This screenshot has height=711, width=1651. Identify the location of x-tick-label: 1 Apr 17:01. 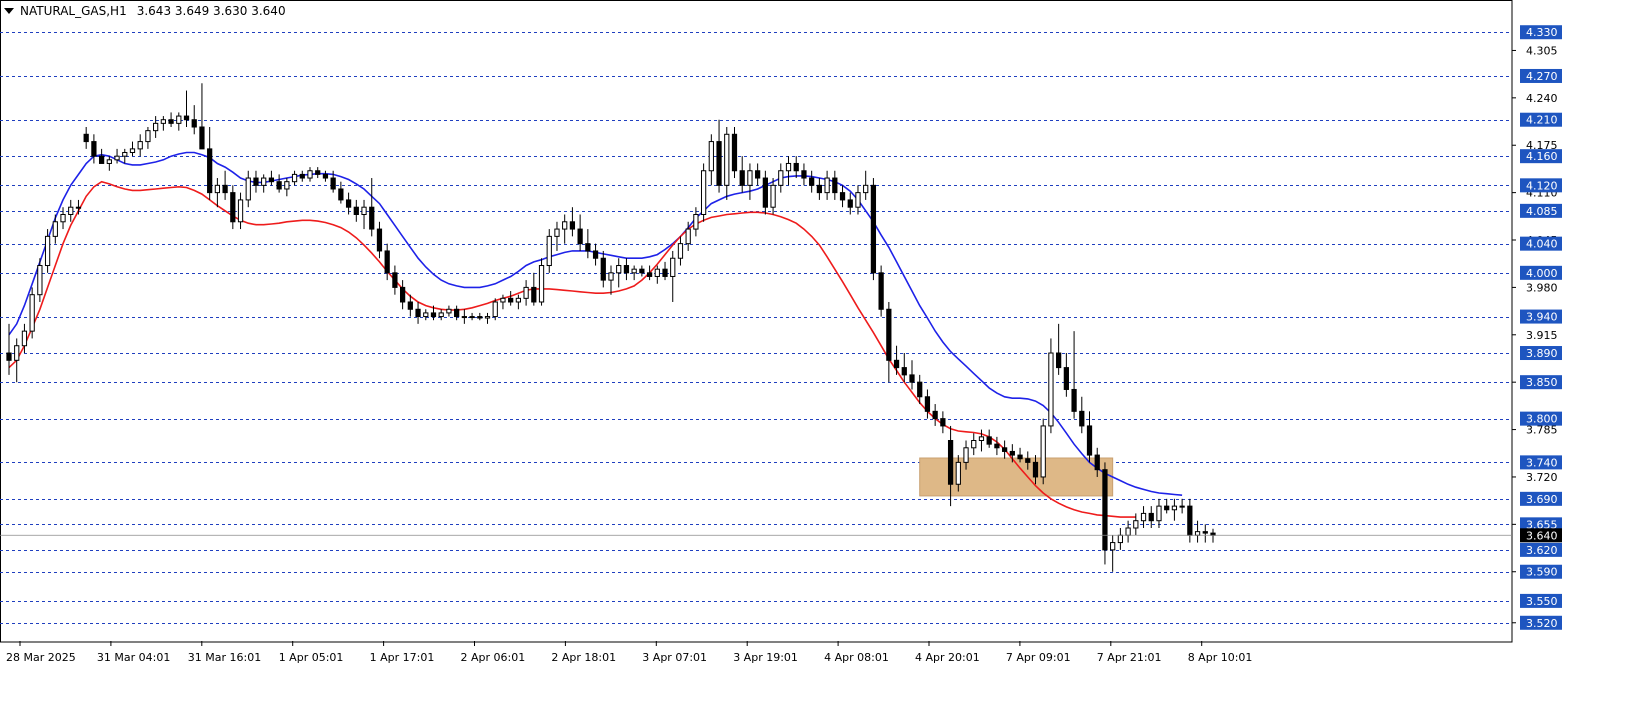
(402, 657).